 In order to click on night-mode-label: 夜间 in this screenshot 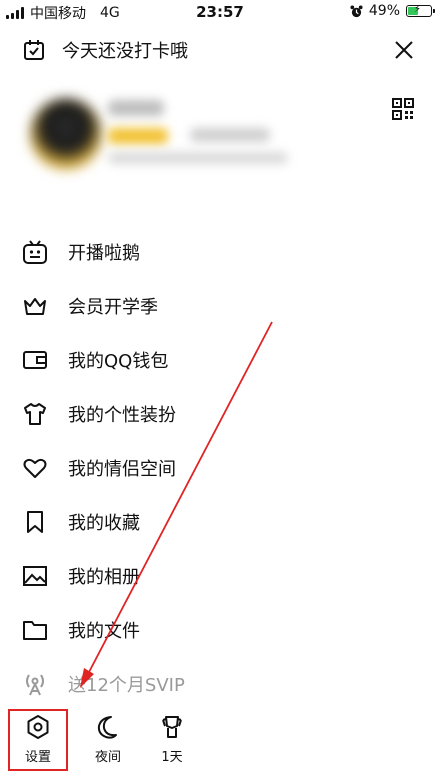, I will do `click(107, 757)`.